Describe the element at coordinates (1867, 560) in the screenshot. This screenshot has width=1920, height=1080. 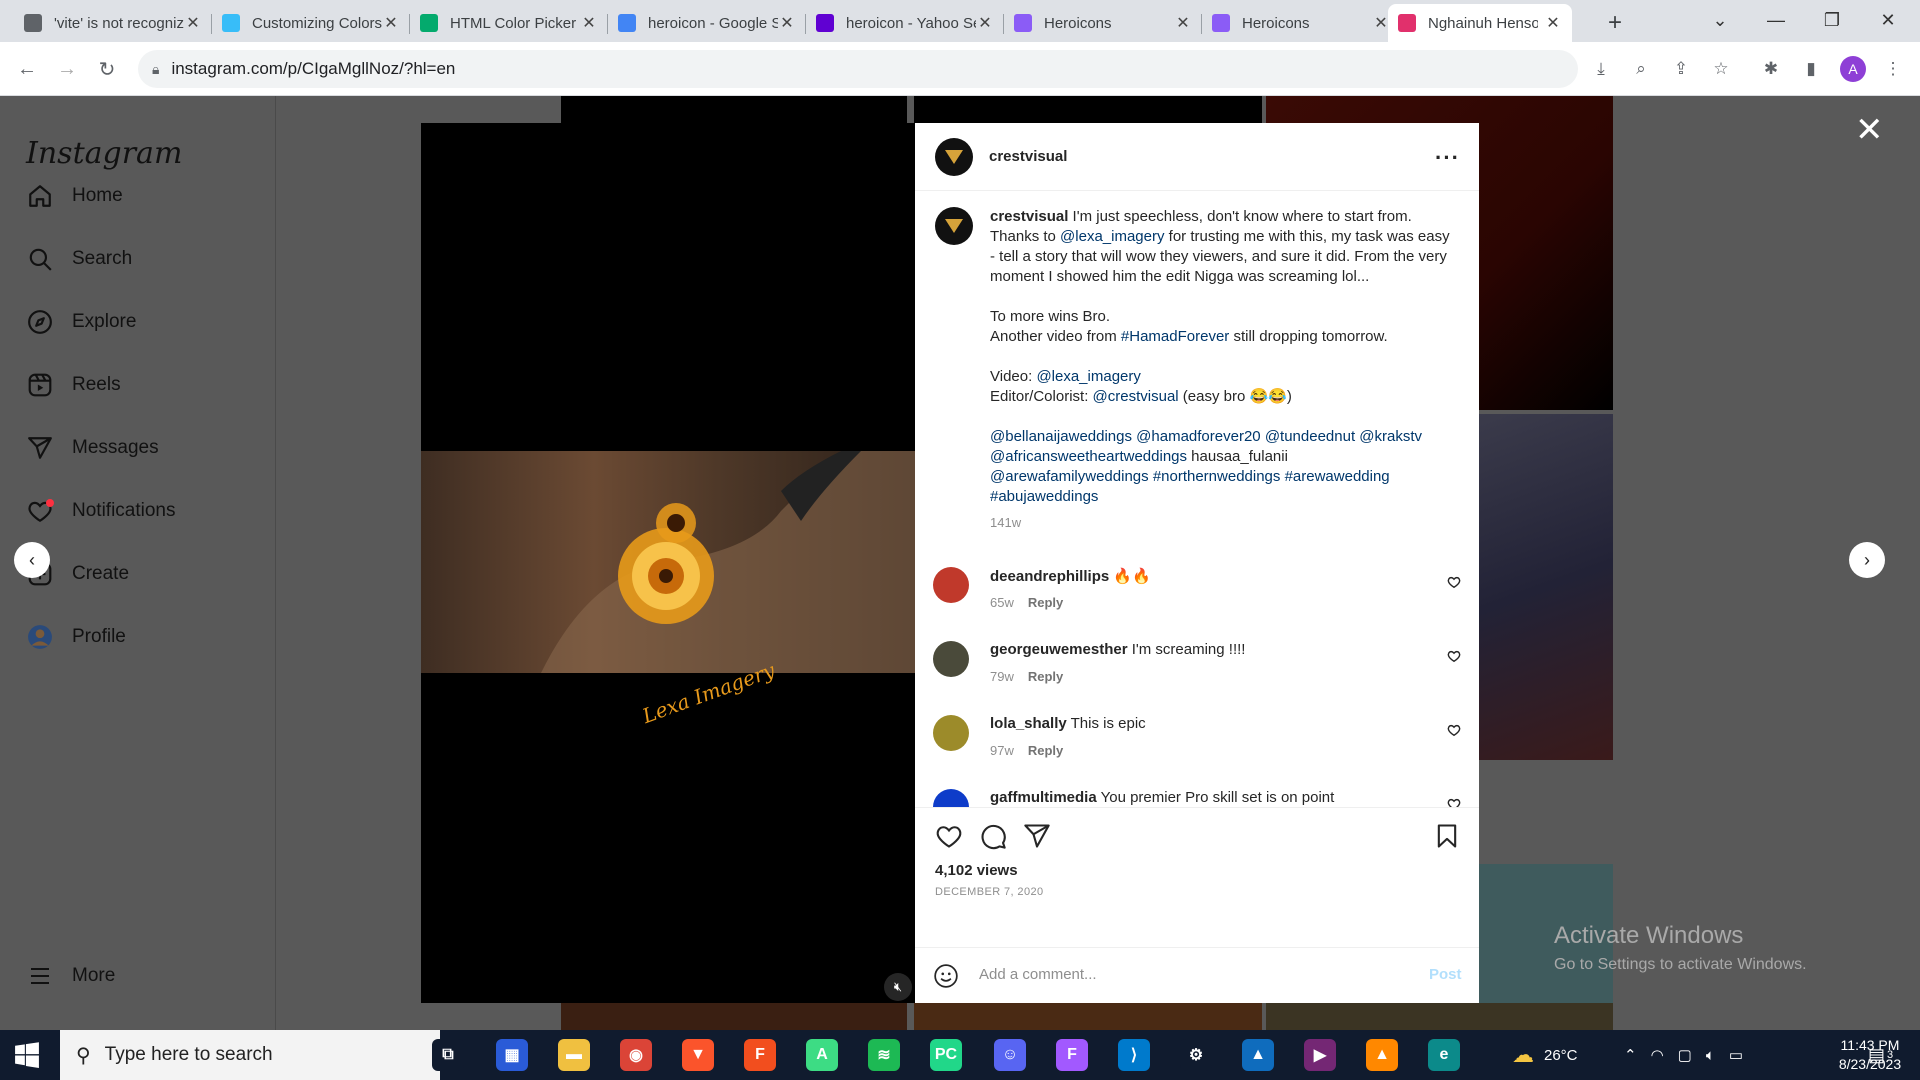
I see `next-post-icon: ›` at that location.